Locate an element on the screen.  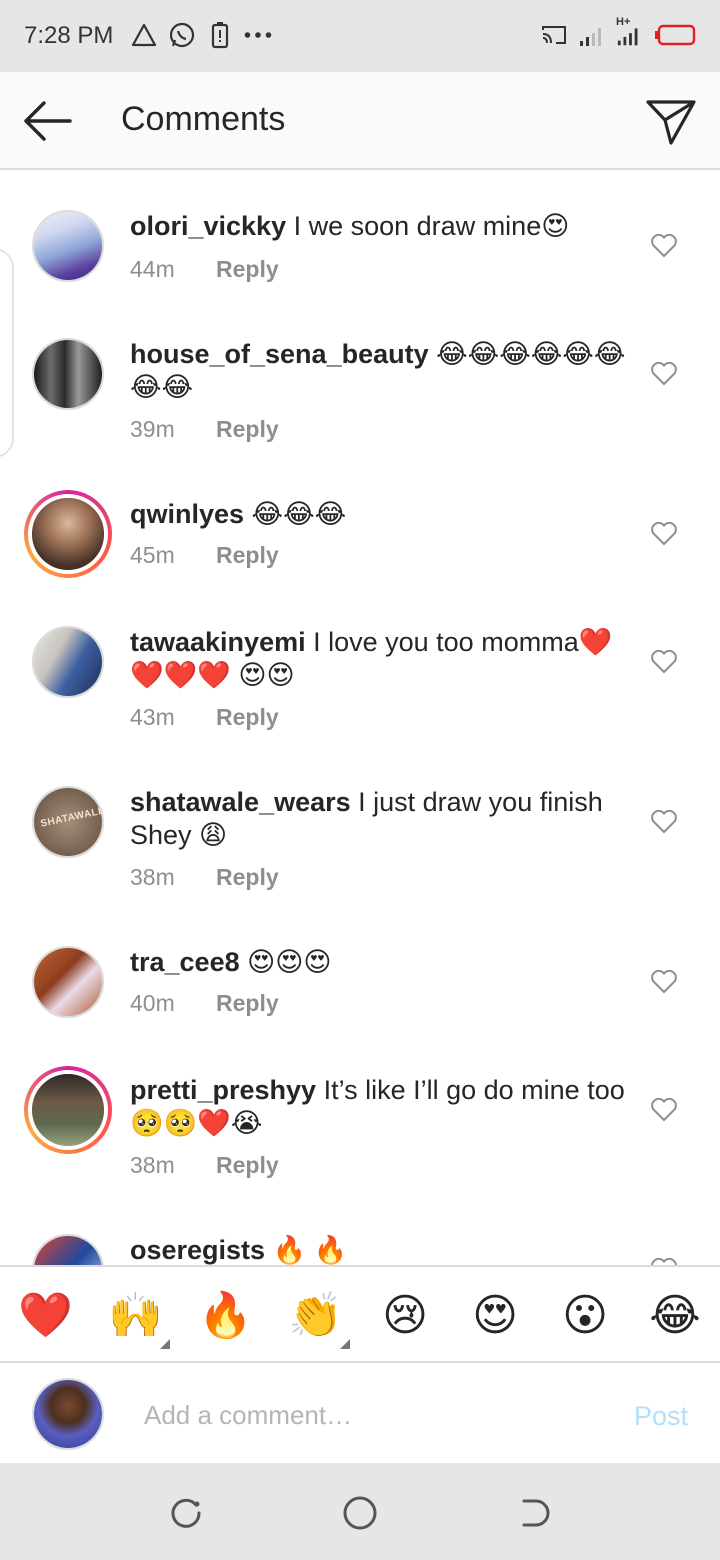
signal-4g-icon: H+ is located at coordinates (630, 33).